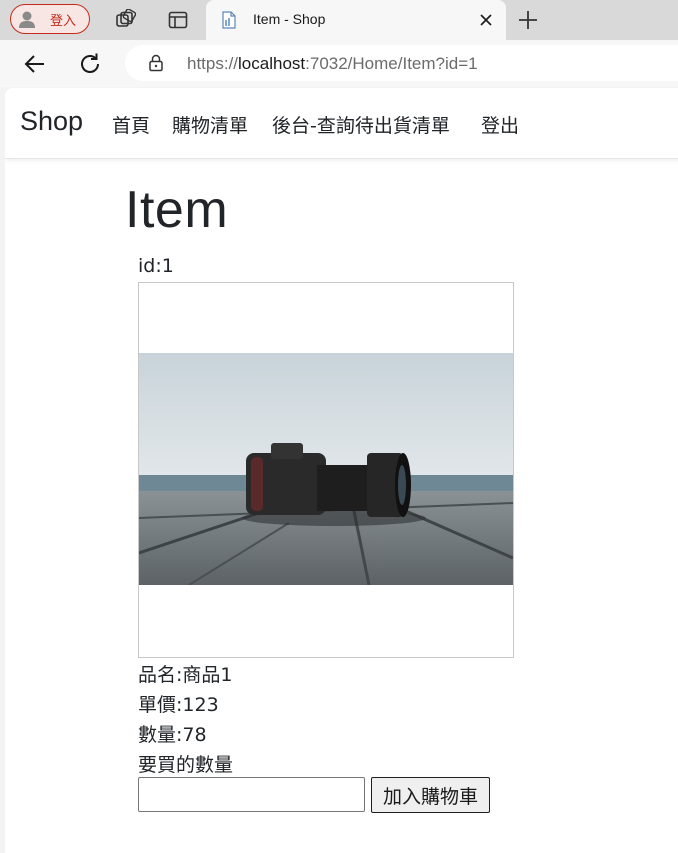  I want to click on nav-link-logout: 登出, so click(500, 124).